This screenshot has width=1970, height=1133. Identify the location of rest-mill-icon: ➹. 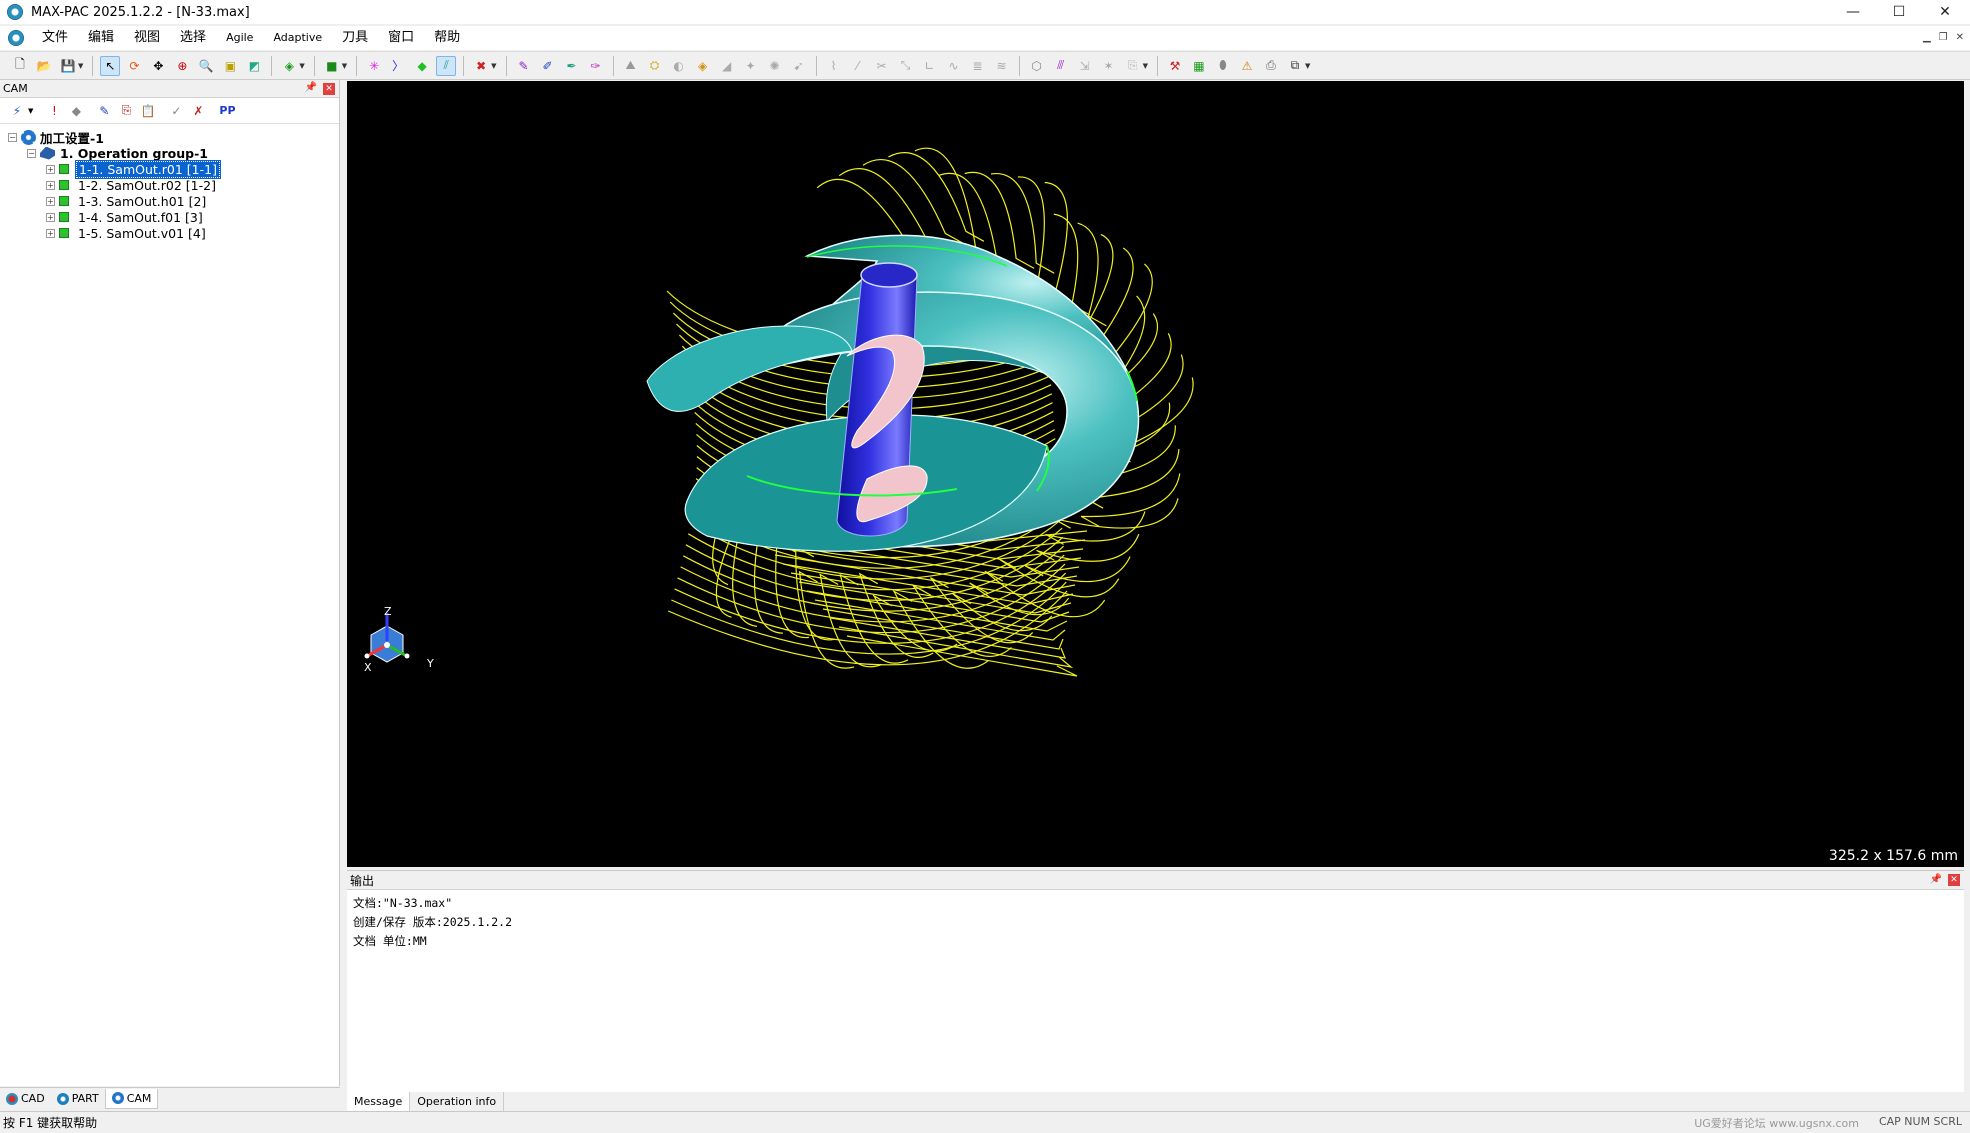
(799, 66).